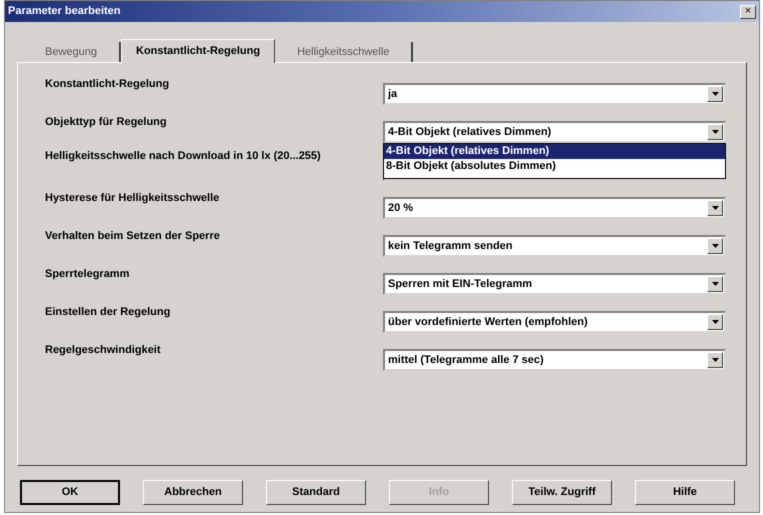 Image resolution: width=763 pixels, height=515 pixels. What do you see at coordinates (450, 246) in the screenshot?
I see `dropdown-value: kein Telegramm senden` at bounding box center [450, 246].